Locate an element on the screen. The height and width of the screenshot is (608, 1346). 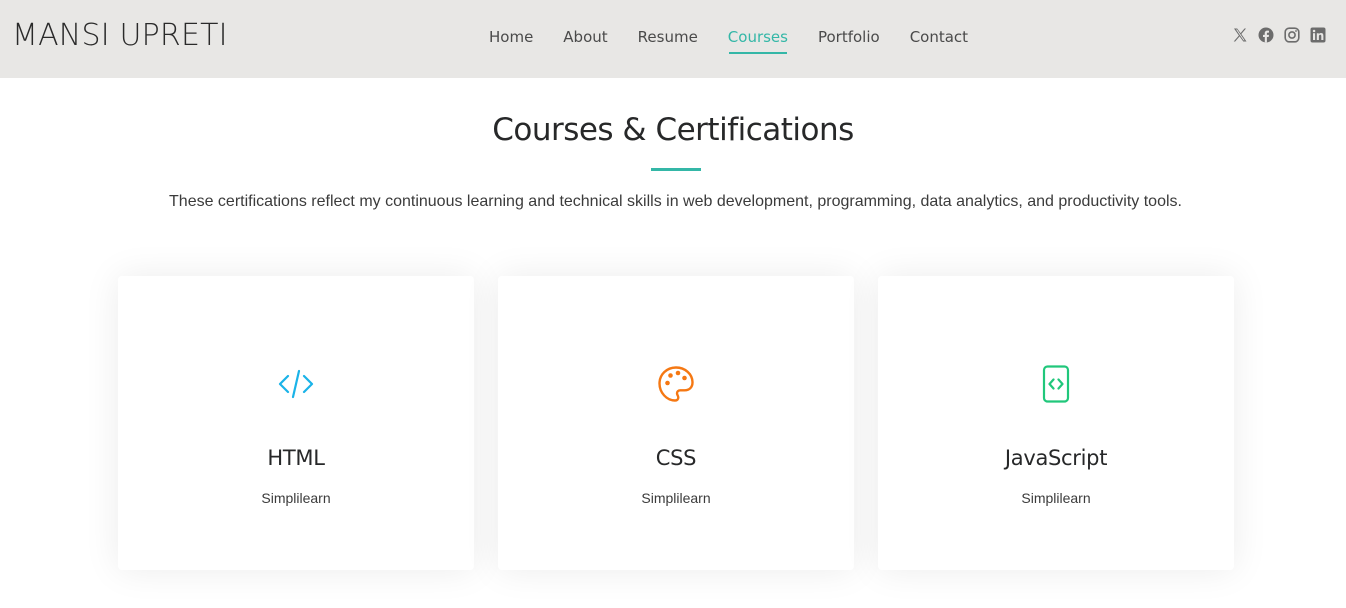
course-title: CSS is located at coordinates (676, 458).